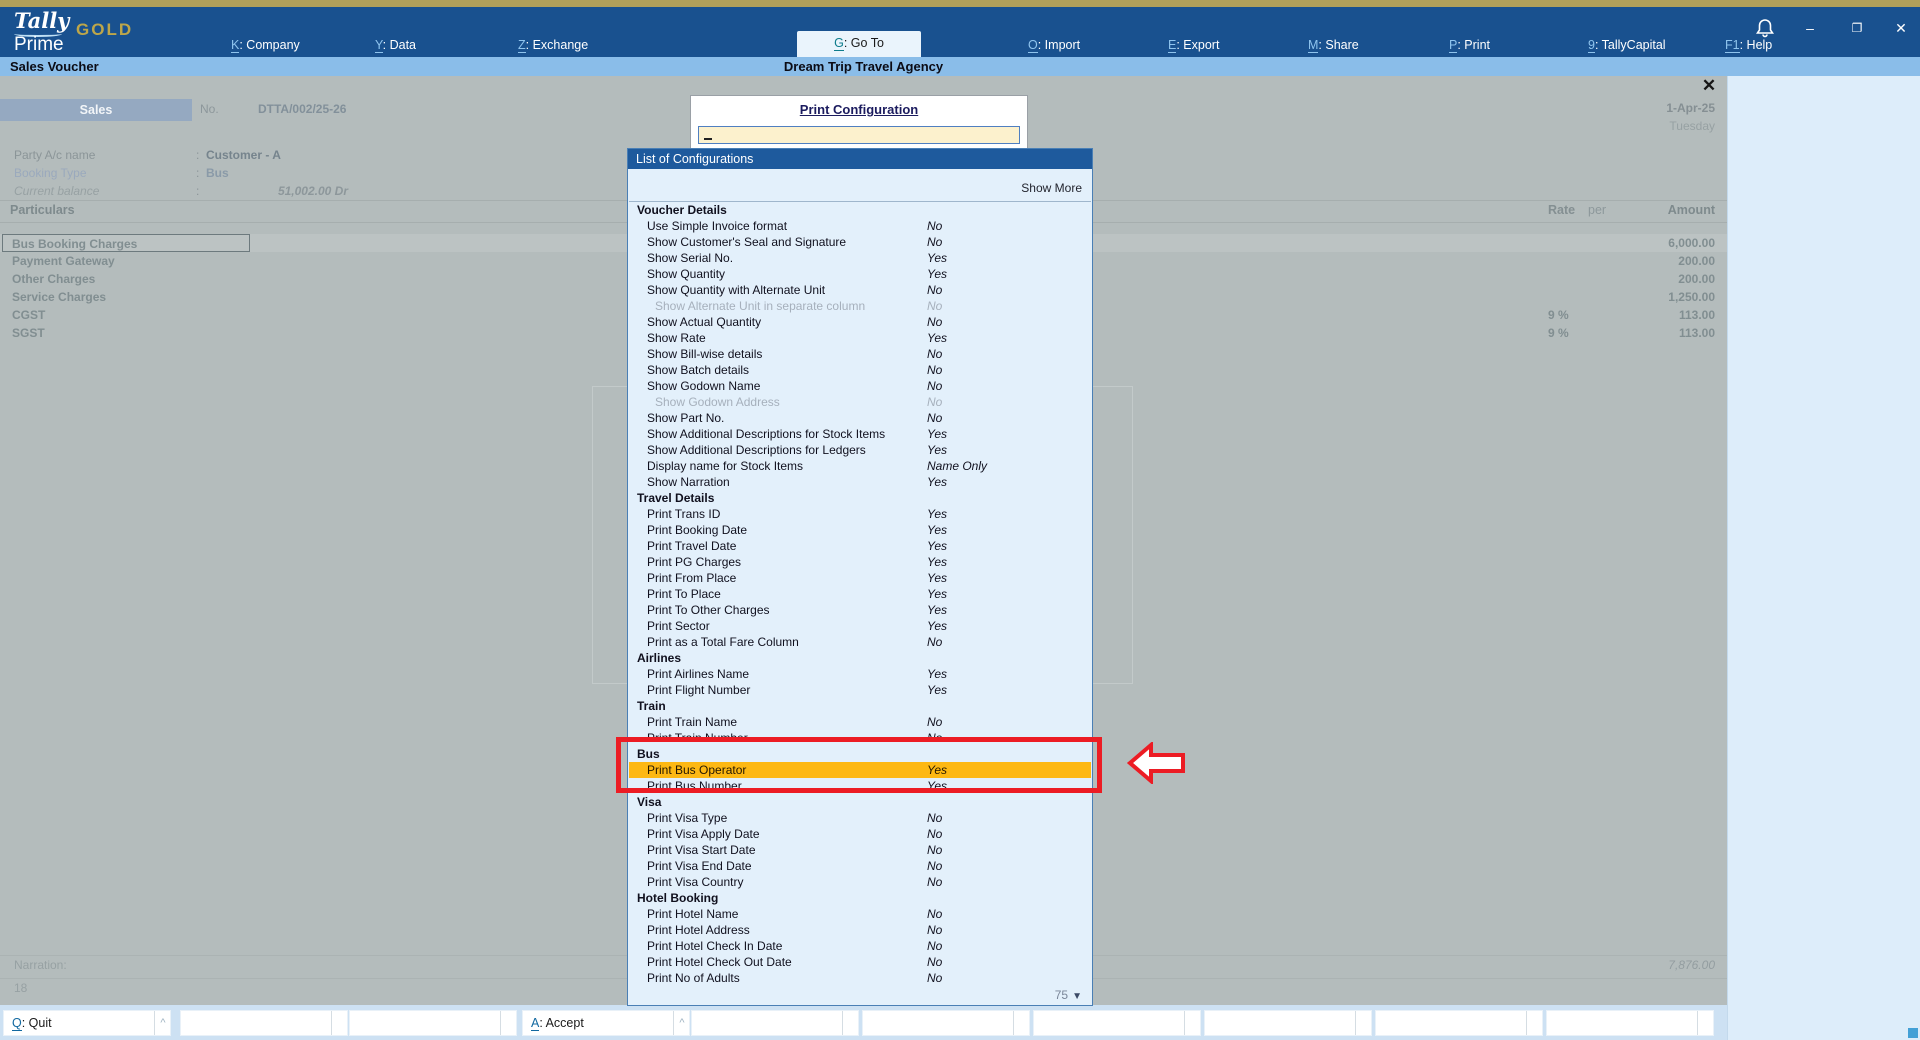  I want to click on configuration-row: Show Serial No. Yes, so click(860, 258).